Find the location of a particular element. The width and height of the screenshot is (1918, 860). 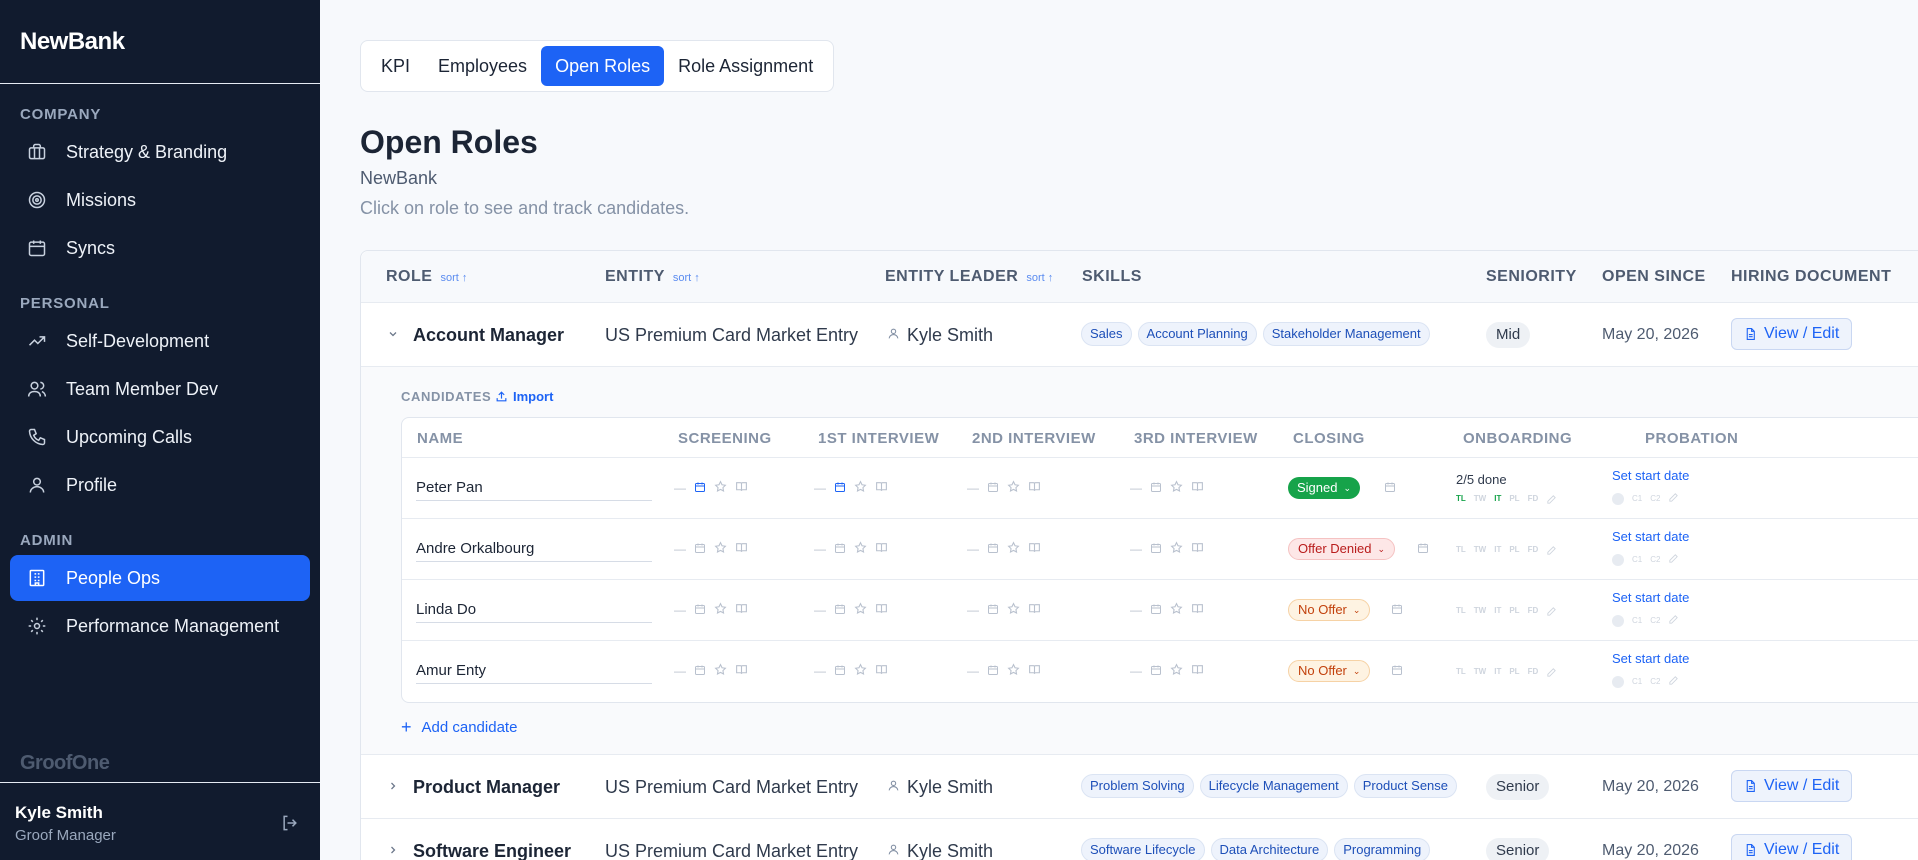

sort-leader-link: sort ↑ is located at coordinates (1039, 278).